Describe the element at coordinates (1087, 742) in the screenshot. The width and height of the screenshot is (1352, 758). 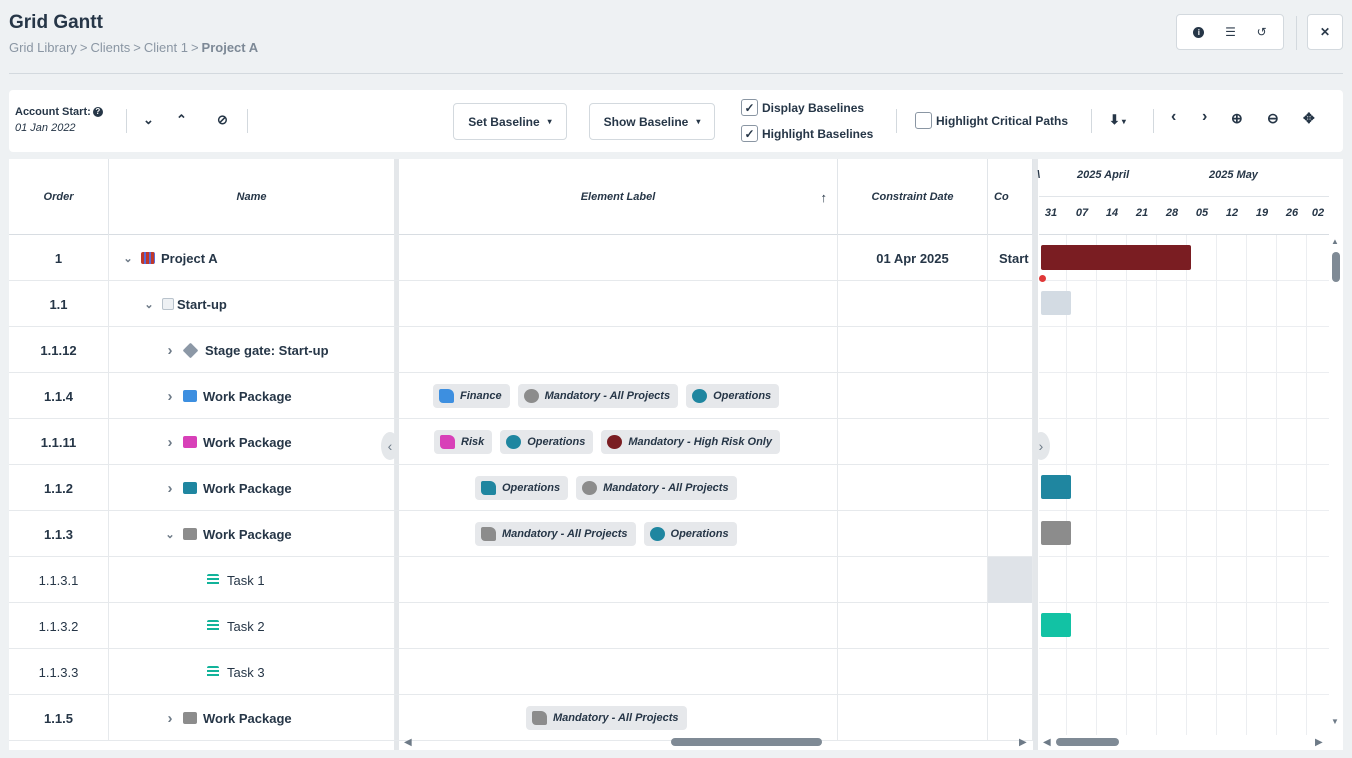
I see `gantt-horizontal-scroll-thumb` at that location.